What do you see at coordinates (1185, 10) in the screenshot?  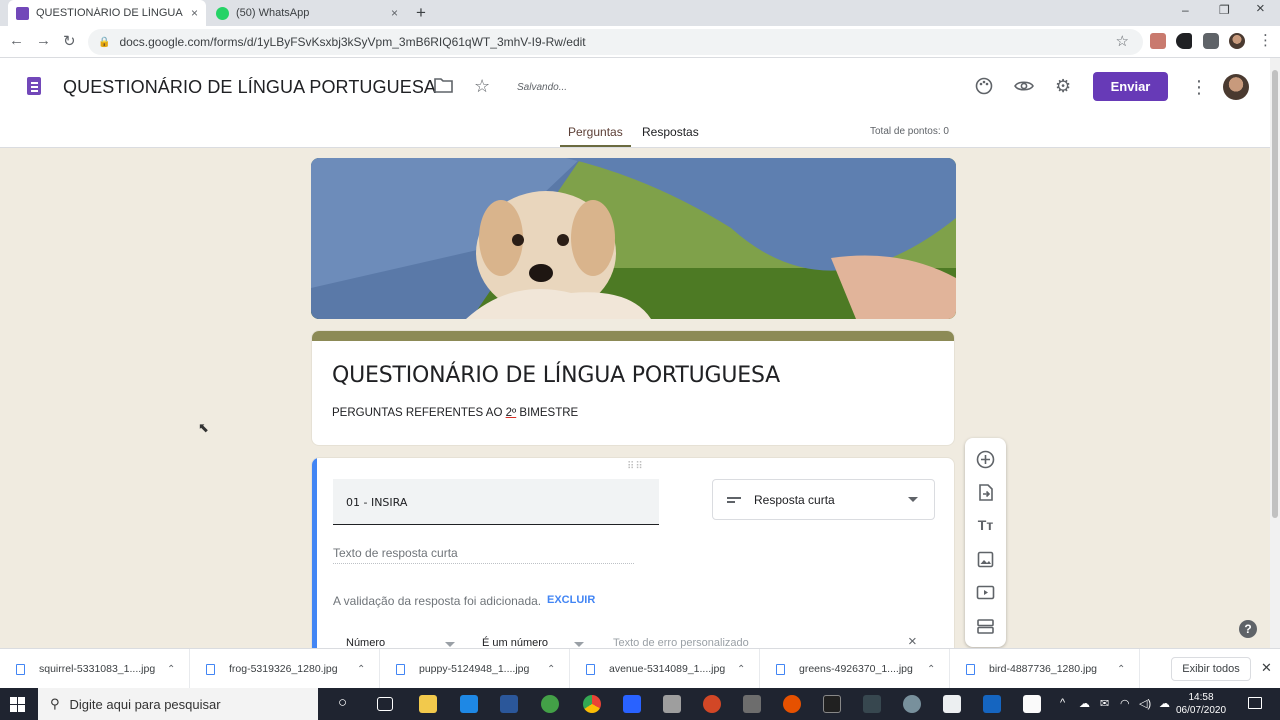 I see `minimize-button: –` at bounding box center [1185, 10].